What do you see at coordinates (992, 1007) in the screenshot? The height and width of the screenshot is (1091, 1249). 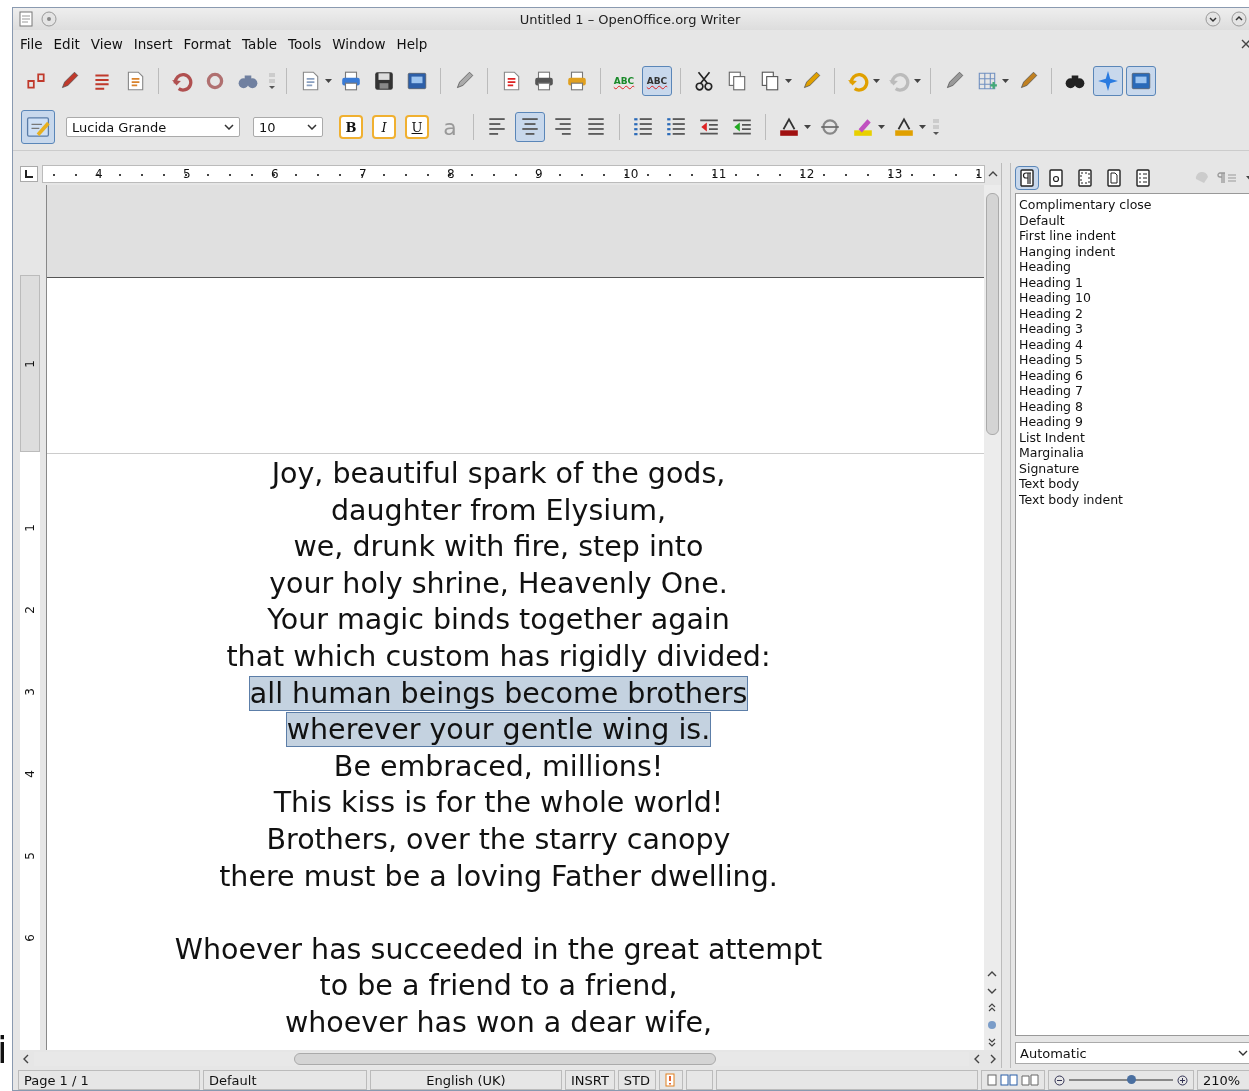 I see `previous-page-icon` at bounding box center [992, 1007].